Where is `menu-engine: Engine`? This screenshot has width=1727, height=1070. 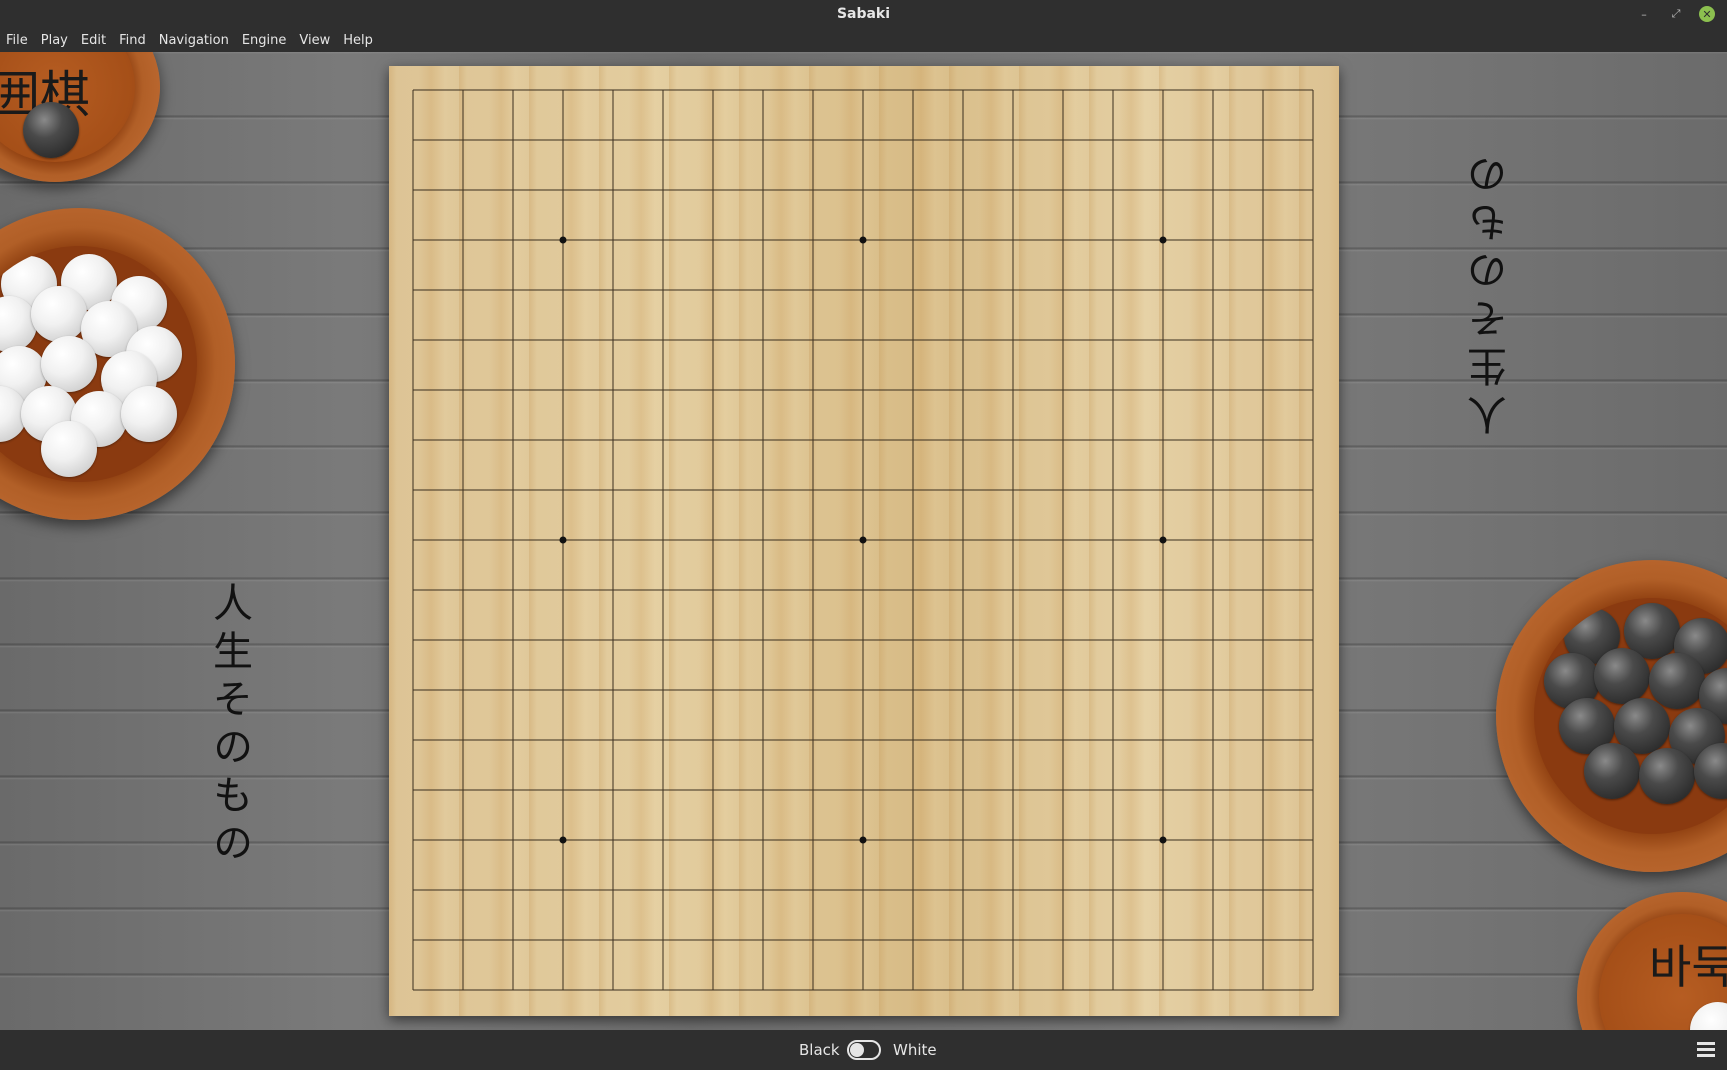 menu-engine: Engine is located at coordinates (264, 40).